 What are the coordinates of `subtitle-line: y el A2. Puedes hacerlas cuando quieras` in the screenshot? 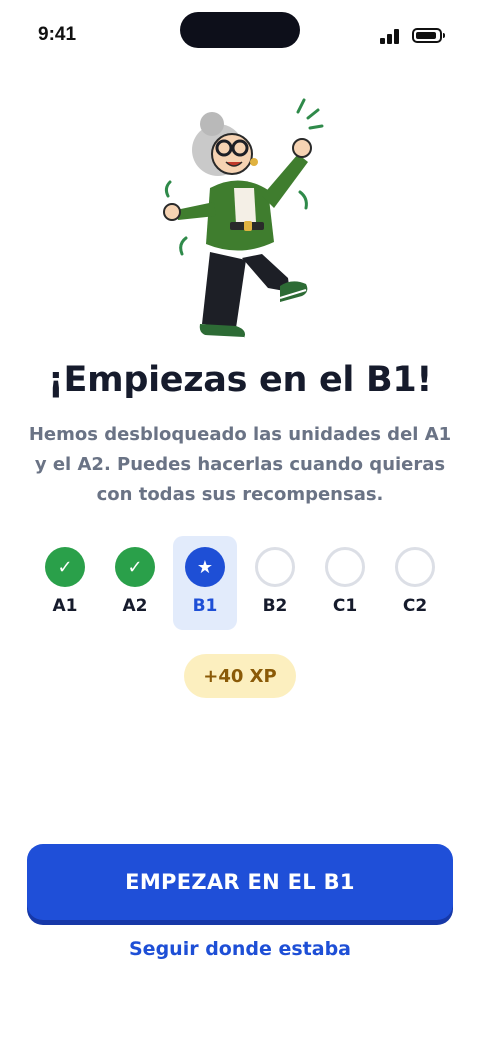 It's located at (240, 464).